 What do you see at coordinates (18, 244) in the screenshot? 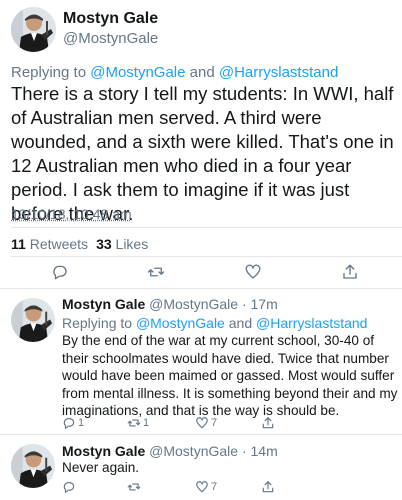
I see `retweets-count: 11` at bounding box center [18, 244].